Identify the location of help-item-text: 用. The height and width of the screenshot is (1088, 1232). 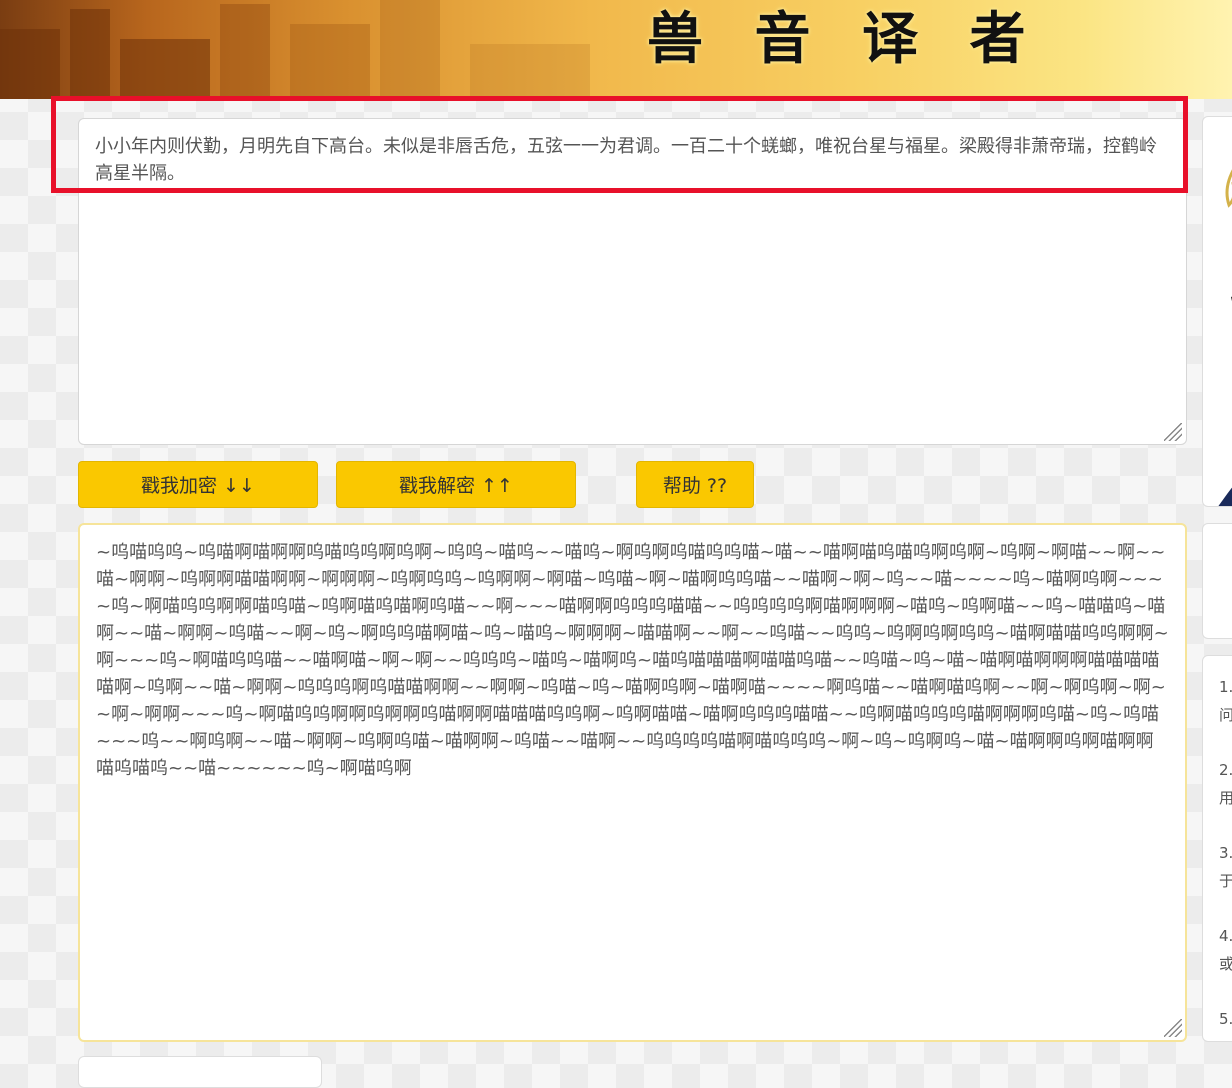
(1225, 797).